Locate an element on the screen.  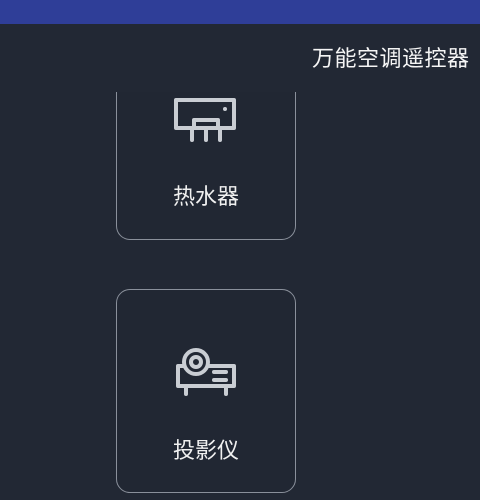
device-label-projector: 投影仪 is located at coordinates (205, 451).